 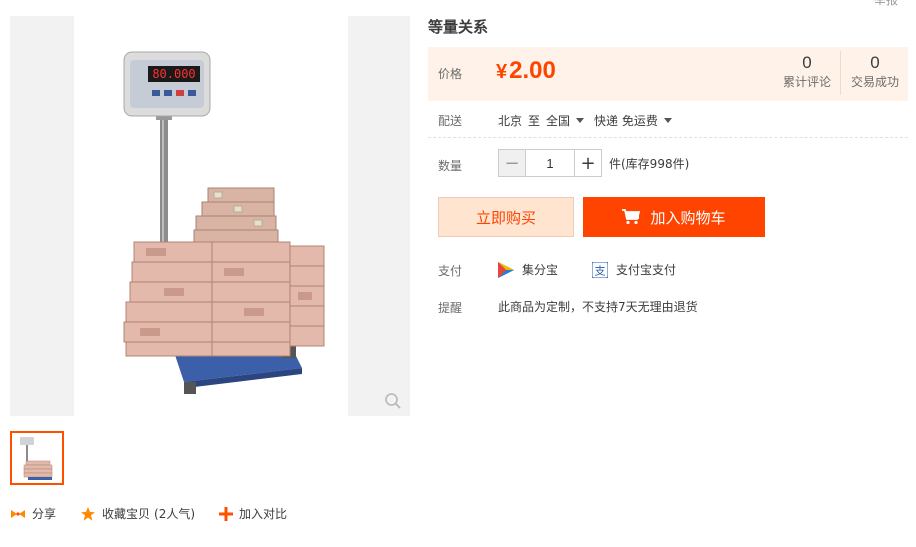 I want to click on shipping-method-select: 快递 免运费, so click(x=633, y=120).